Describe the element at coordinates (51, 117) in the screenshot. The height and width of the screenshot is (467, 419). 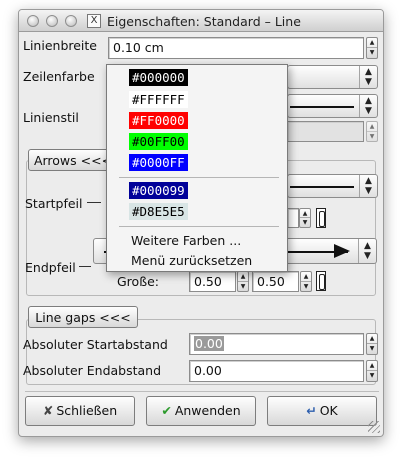
I see `line-style-label: Linienstil` at that location.